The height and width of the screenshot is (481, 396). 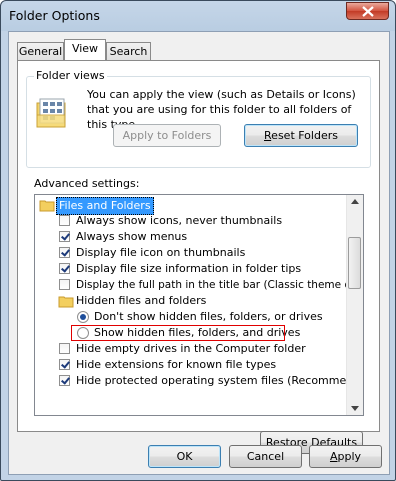 I want to click on option-row: Display file icon on thumbnails, so click(x=190, y=253).